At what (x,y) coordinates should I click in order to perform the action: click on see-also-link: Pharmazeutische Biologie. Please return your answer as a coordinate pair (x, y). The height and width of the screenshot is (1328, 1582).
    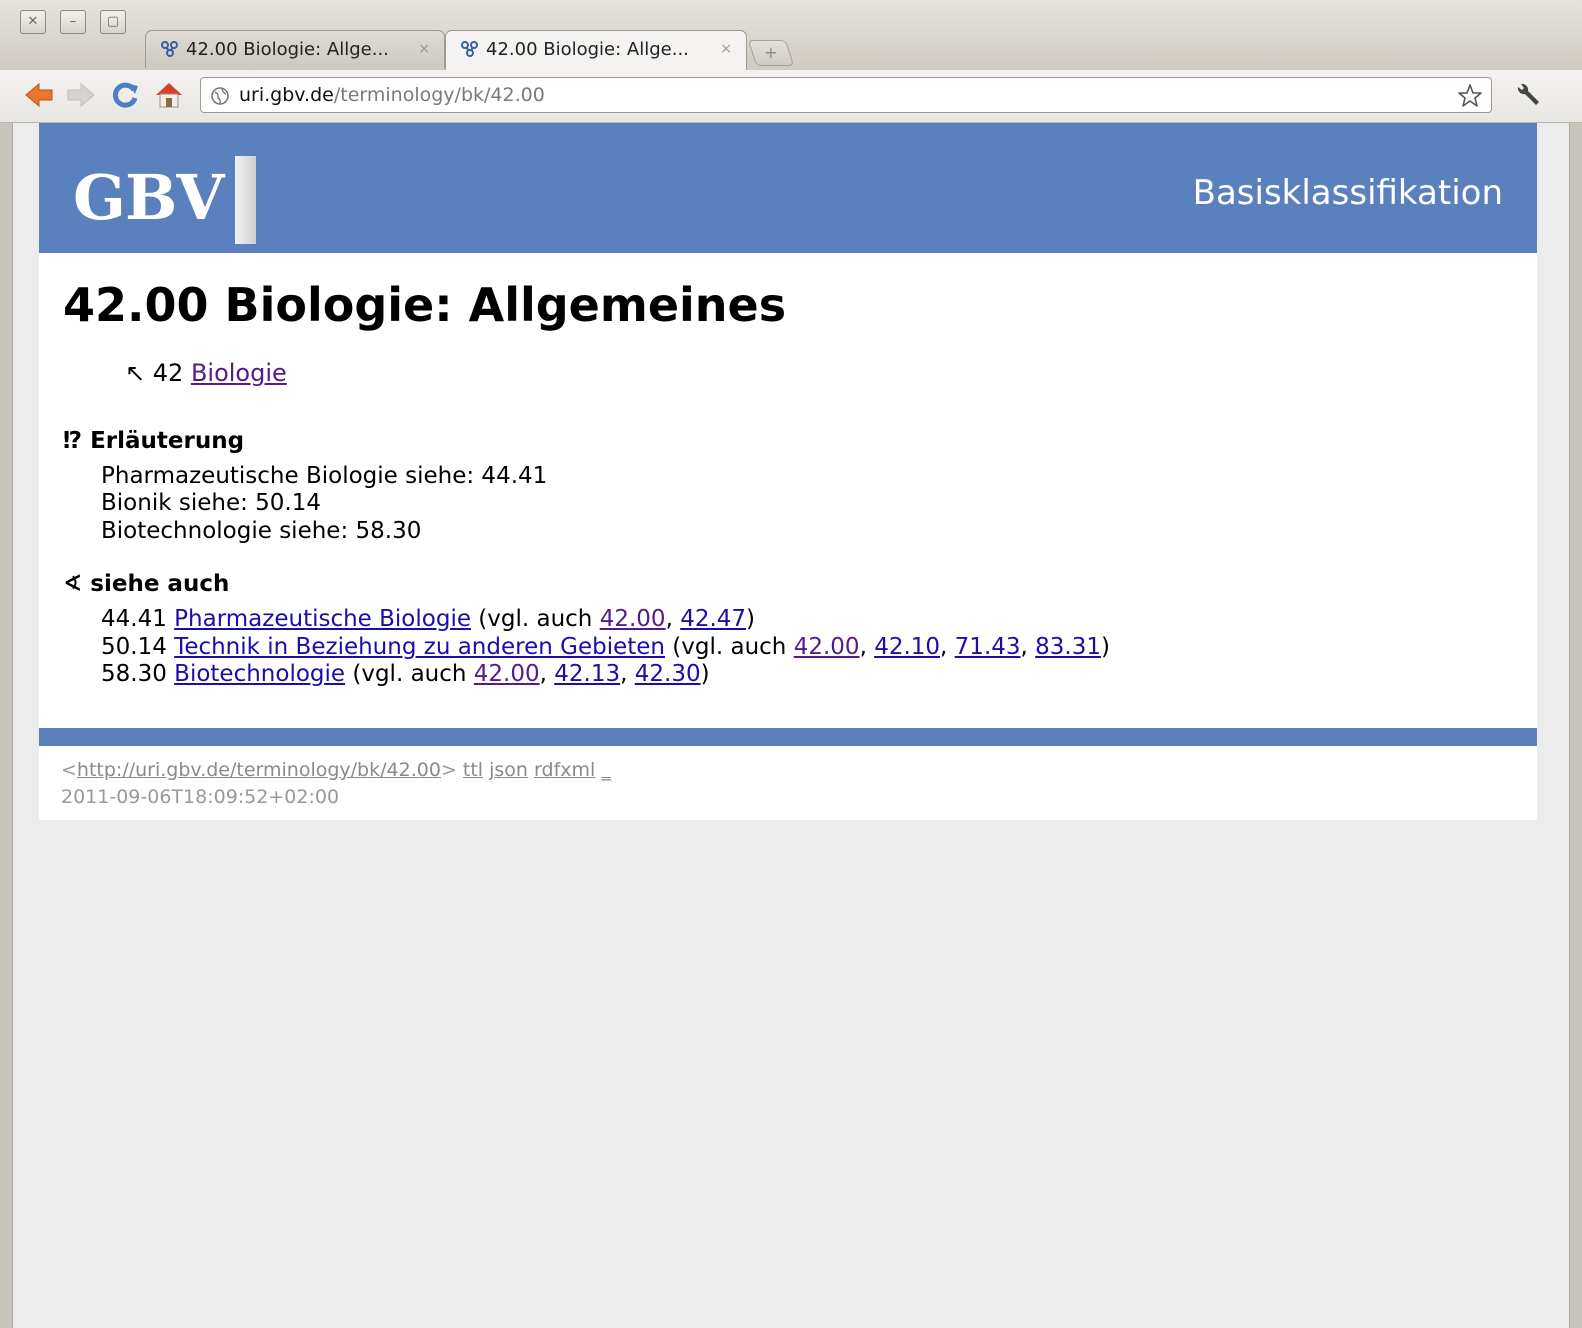
    Looking at the image, I should click on (322, 619).